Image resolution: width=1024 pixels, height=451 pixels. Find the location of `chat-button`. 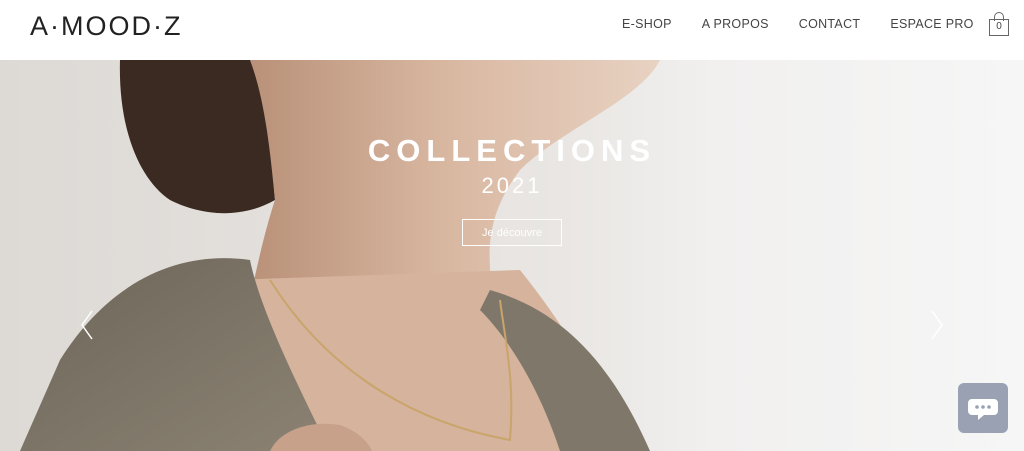

chat-button is located at coordinates (983, 408).